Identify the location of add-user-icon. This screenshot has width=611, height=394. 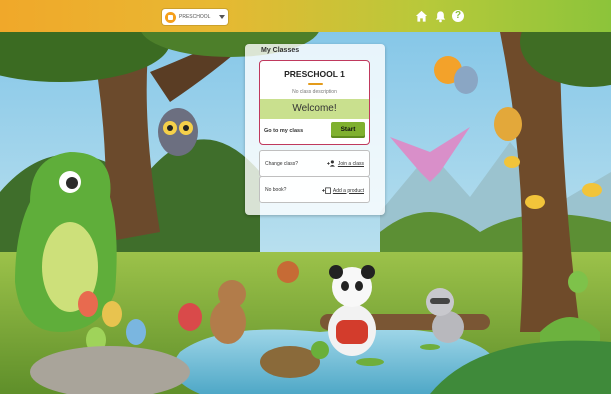
(331, 163).